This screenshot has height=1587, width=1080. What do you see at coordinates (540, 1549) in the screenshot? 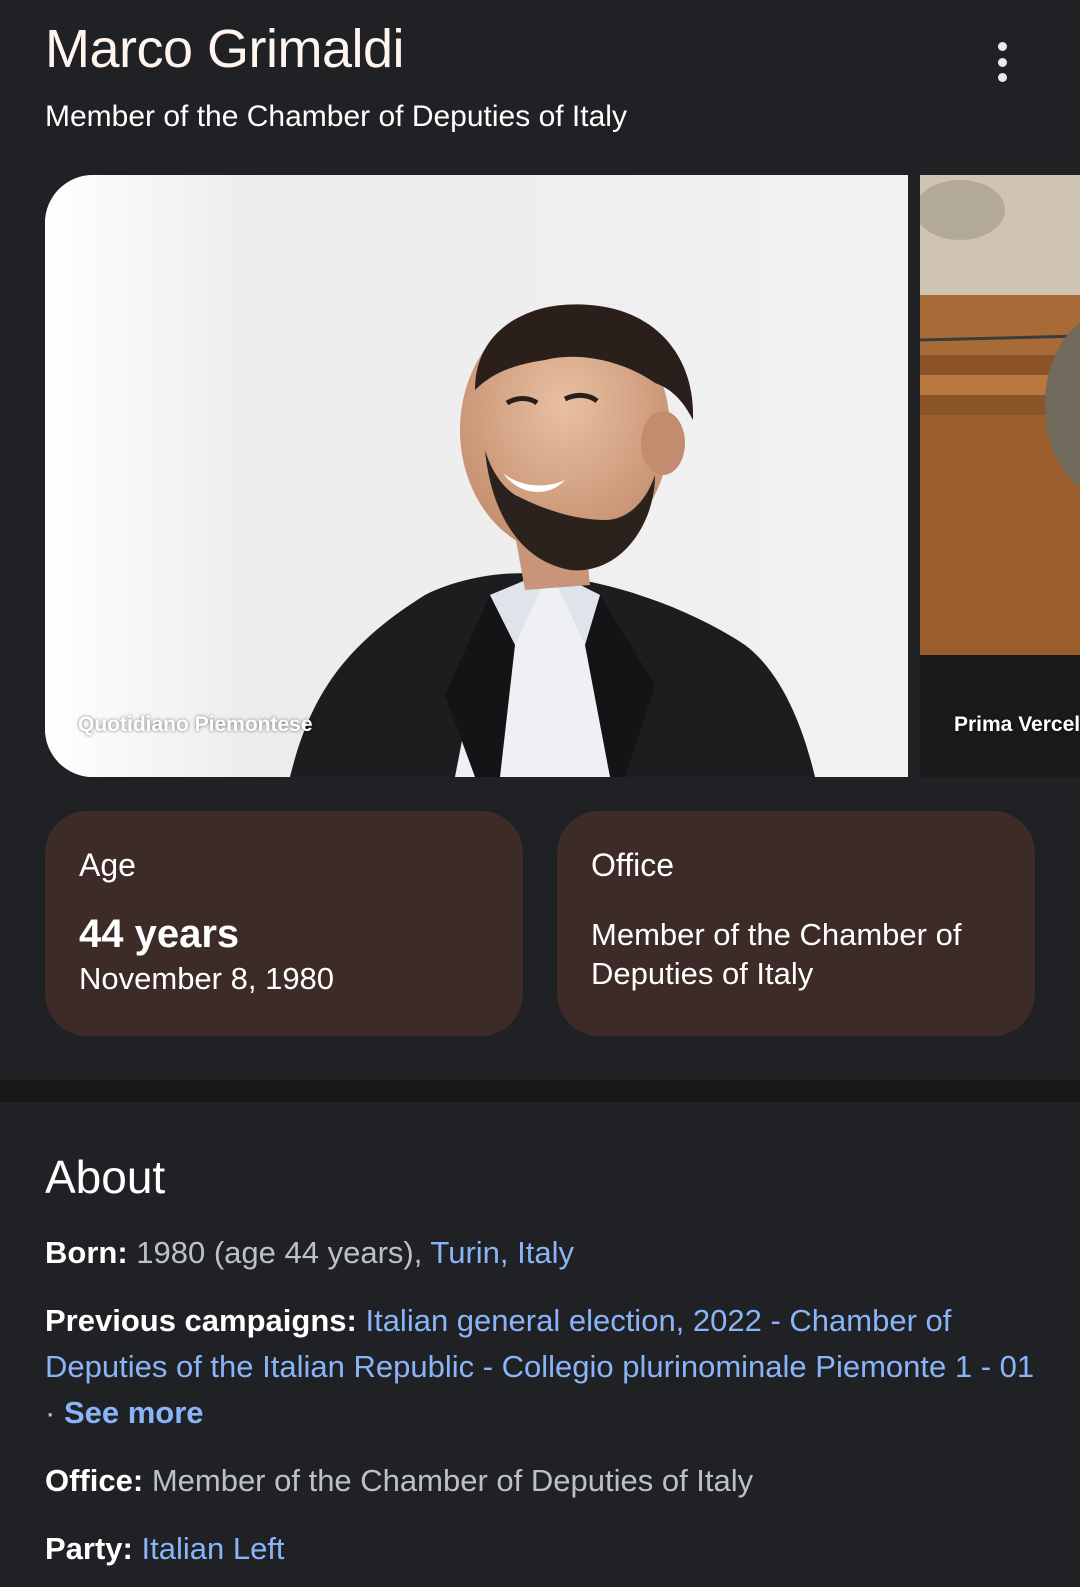
I see `party-row: Party: Italian Left` at bounding box center [540, 1549].